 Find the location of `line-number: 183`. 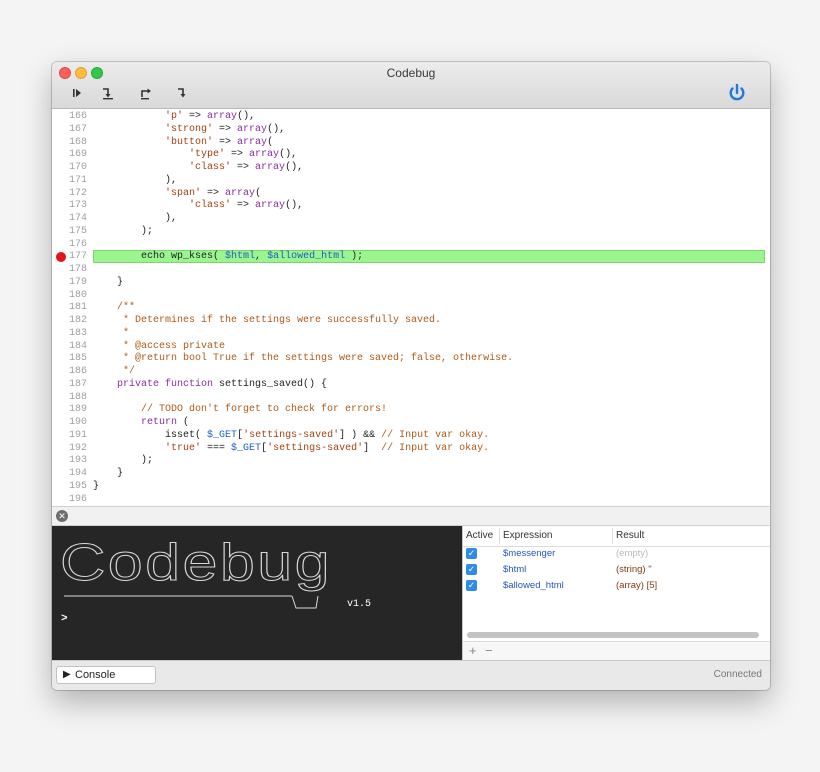

line-number: 183 is located at coordinates (69, 334).